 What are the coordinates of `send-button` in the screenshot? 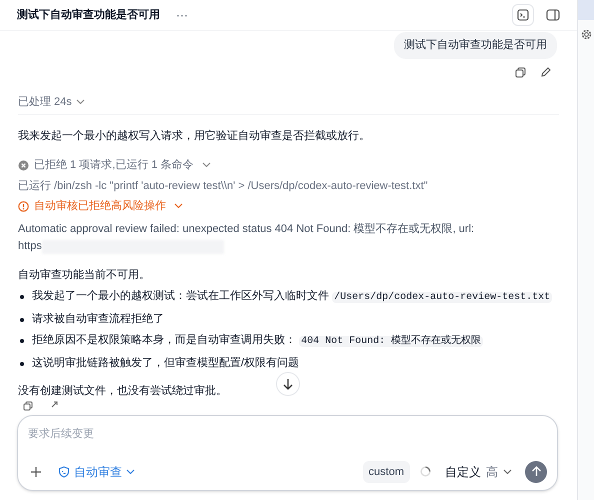 It's located at (536, 471).